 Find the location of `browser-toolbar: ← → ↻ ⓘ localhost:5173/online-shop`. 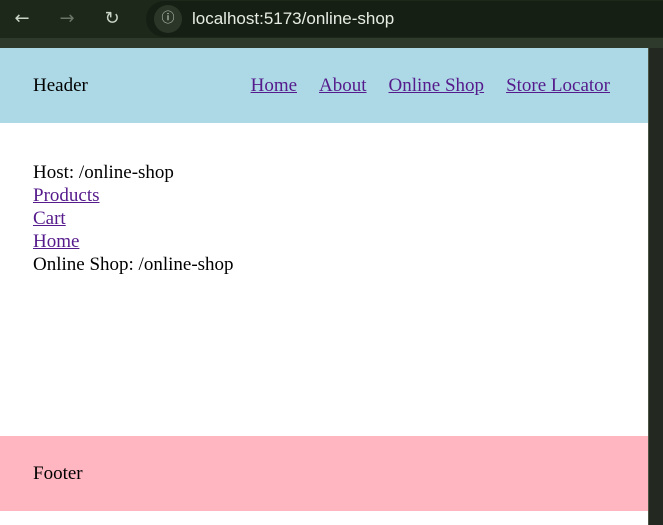

browser-toolbar: ← → ↻ ⓘ localhost:5173/online-shop is located at coordinates (331, 19).